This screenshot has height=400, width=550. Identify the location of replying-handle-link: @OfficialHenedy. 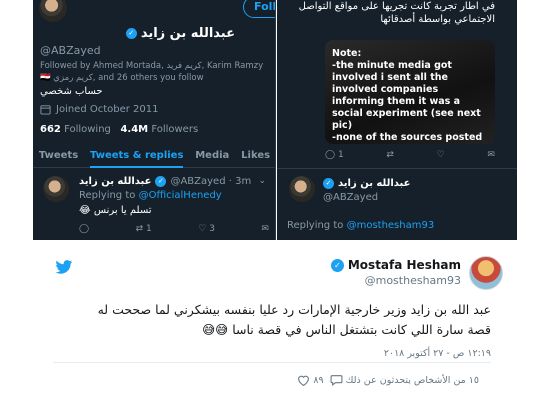
(180, 195).